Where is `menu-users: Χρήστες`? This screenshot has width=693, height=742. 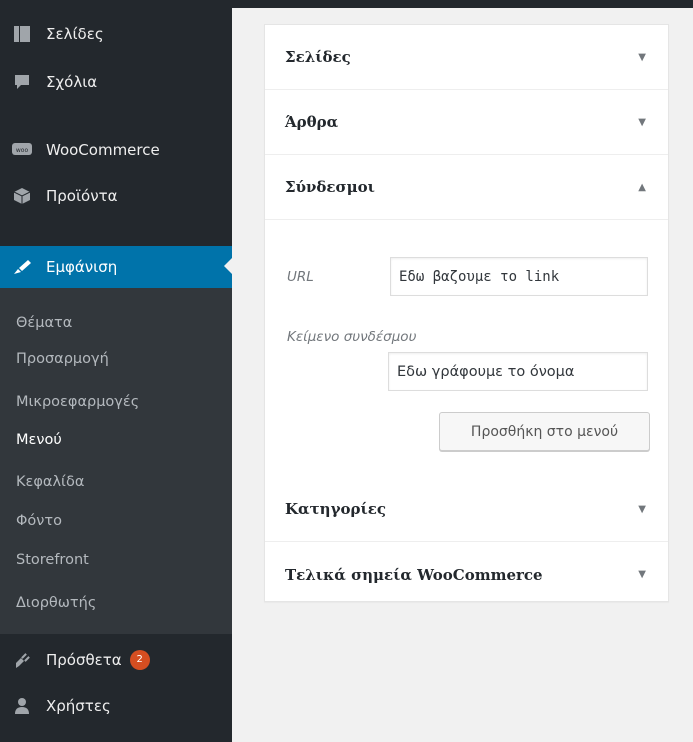 menu-users: Χρήστες is located at coordinates (116, 706).